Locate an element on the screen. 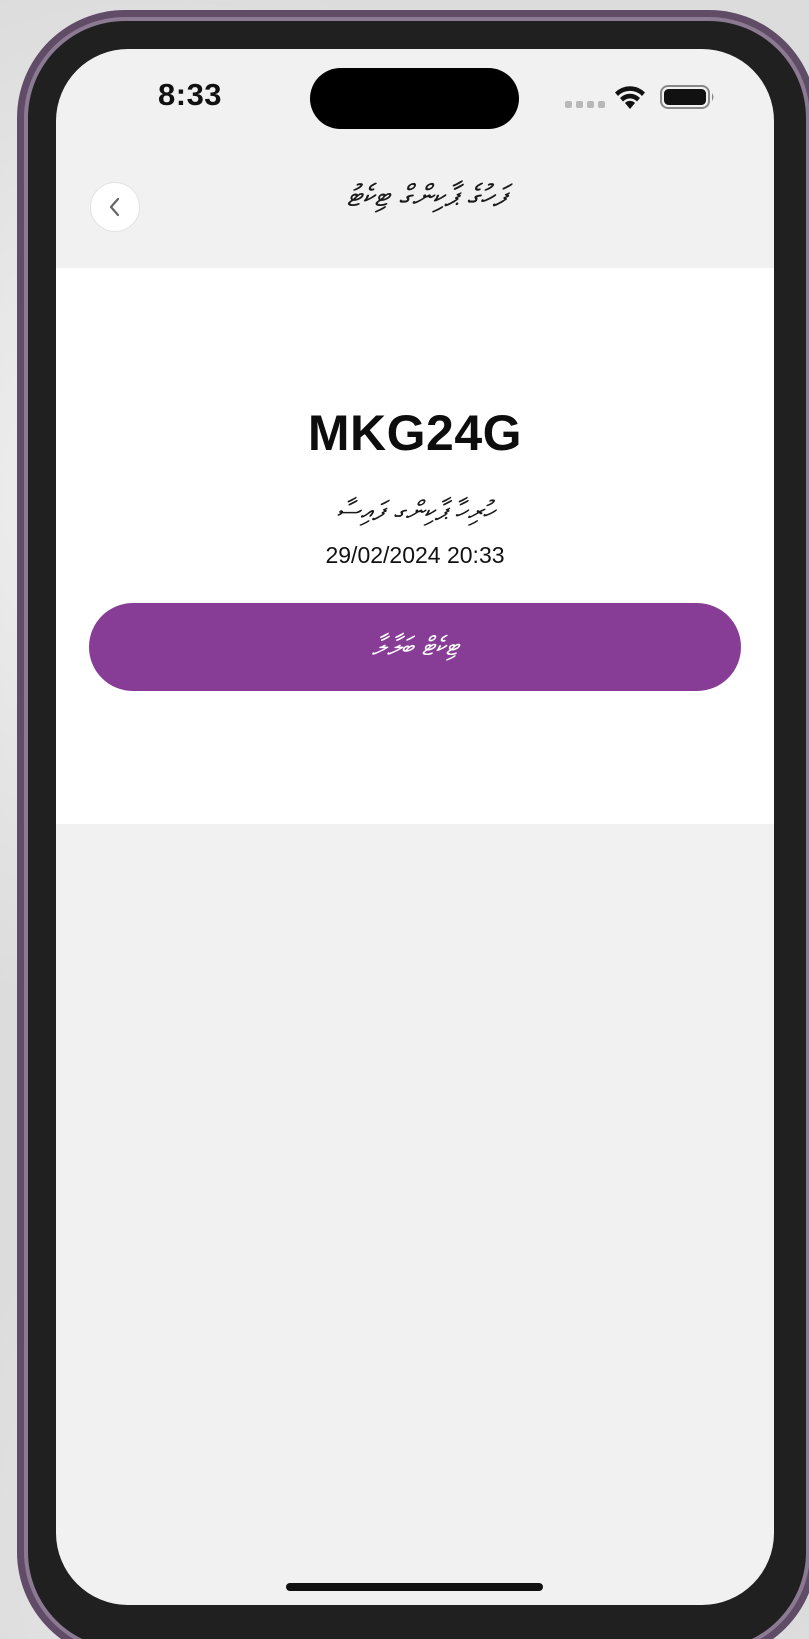  status-time: 8:33 is located at coordinates (190, 94).